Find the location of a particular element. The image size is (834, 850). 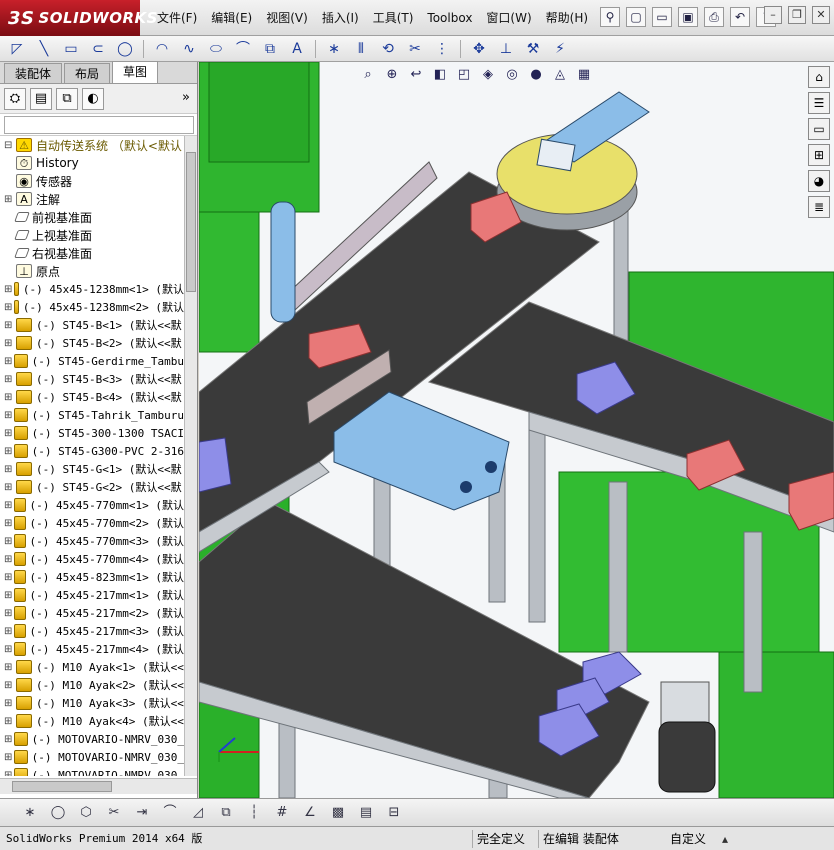

tree-horizontal-scrollbar is located at coordinates (98, 786).